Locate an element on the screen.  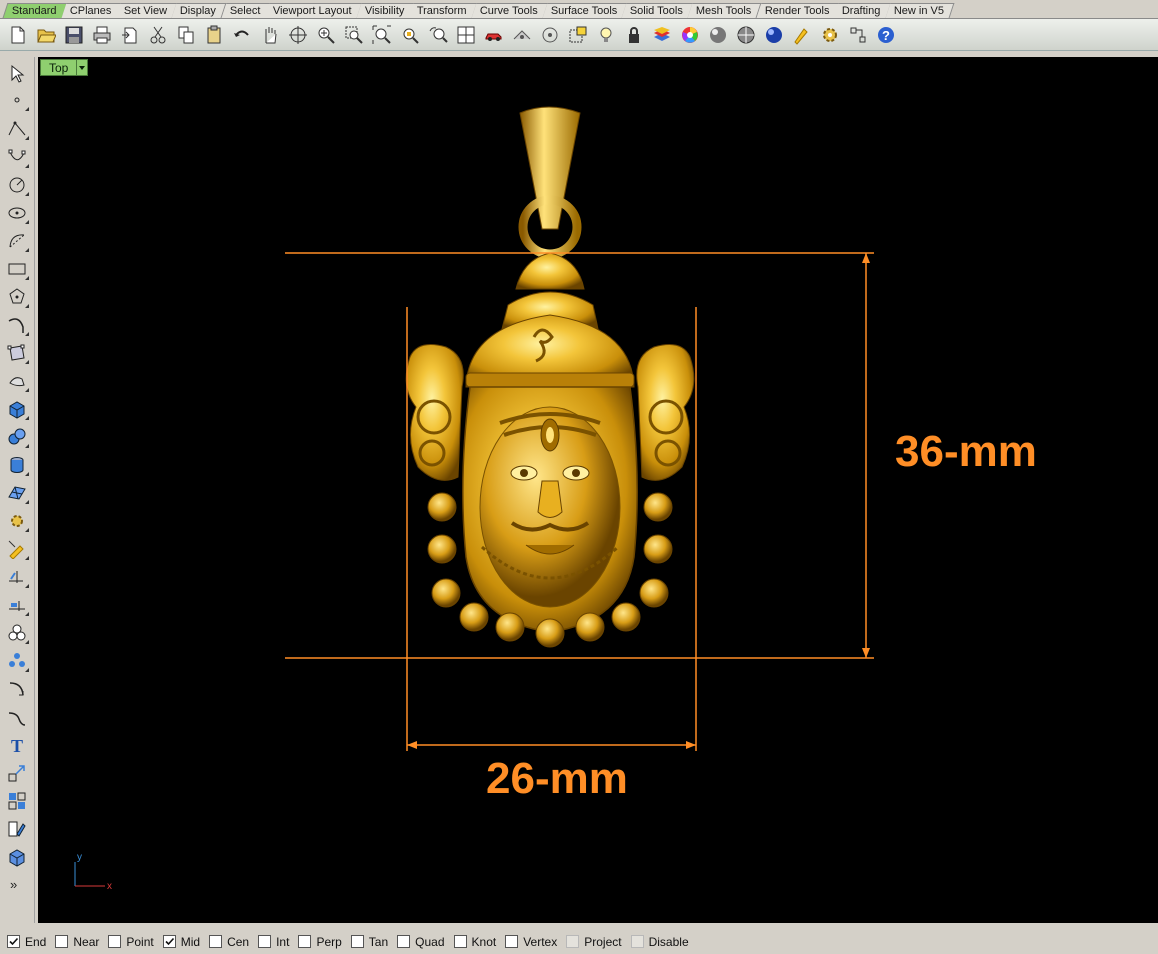
paste-icon is located at coordinates (213, 35).